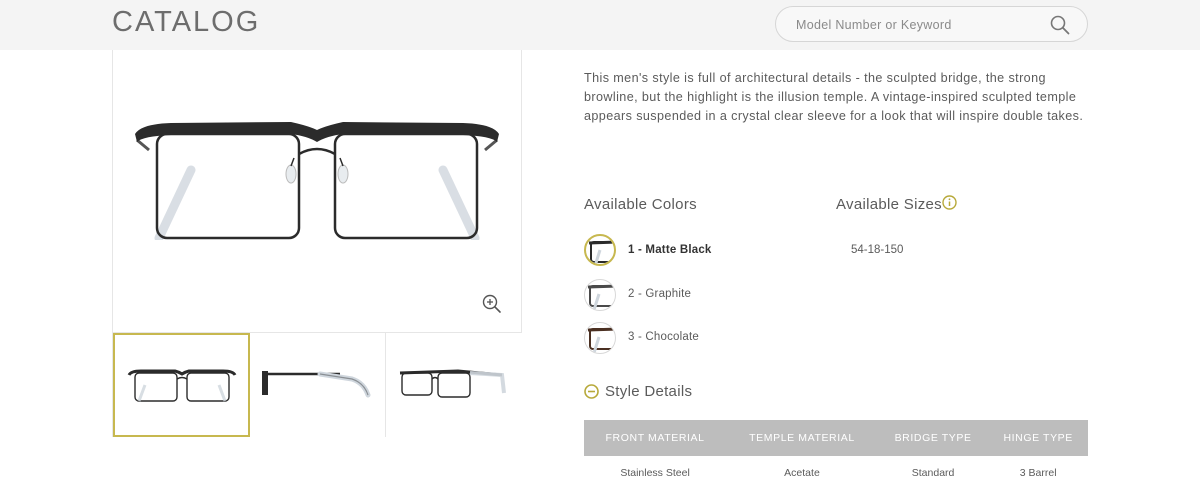 The width and height of the screenshot is (1200, 490). Describe the element at coordinates (659, 294) in the screenshot. I see `color-label: 2 - Graphite` at that location.